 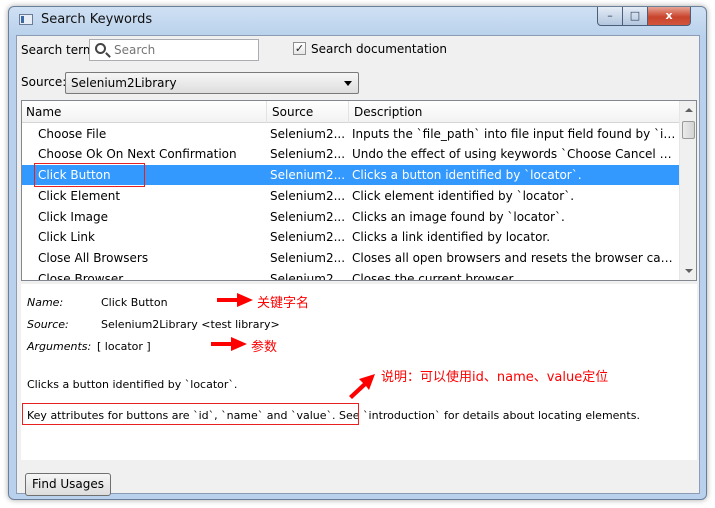 What do you see at coordinates (434, 276) in the screenshot?
I see `keyword-description: Closes the current browser.` at bounding box center [434, 276].